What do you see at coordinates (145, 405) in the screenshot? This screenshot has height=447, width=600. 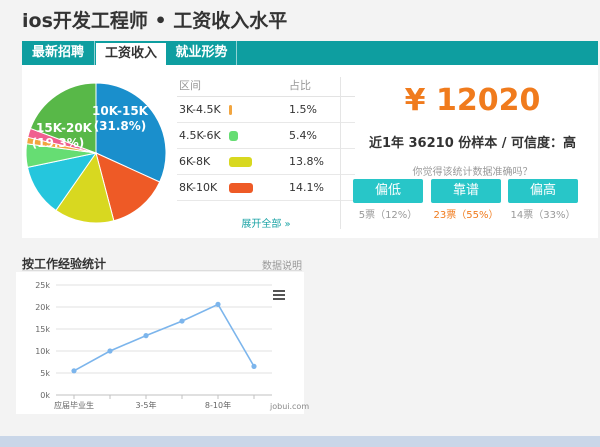 I see `x-tick-label: 3-5年` at bounding box center [145, 405].